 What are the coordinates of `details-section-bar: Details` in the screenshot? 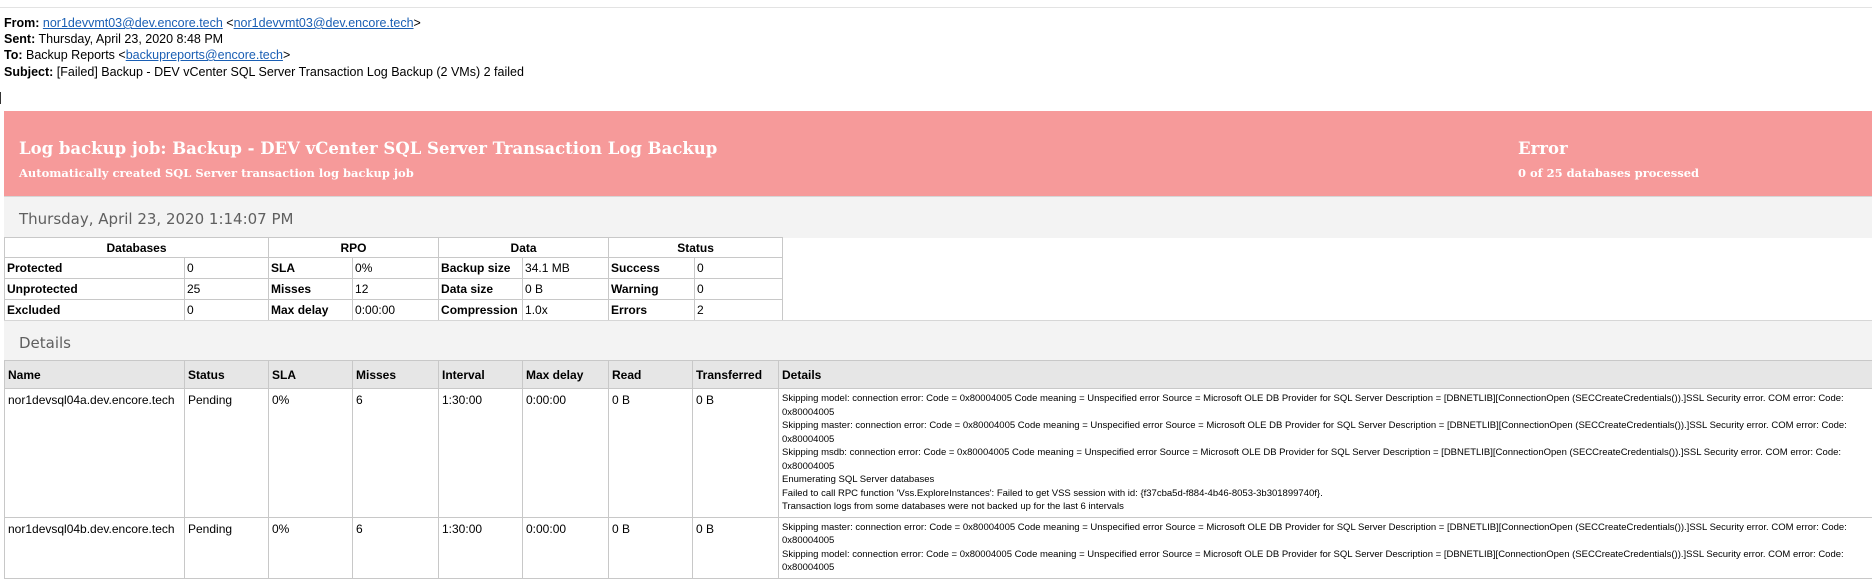 It's located at (938, 340).